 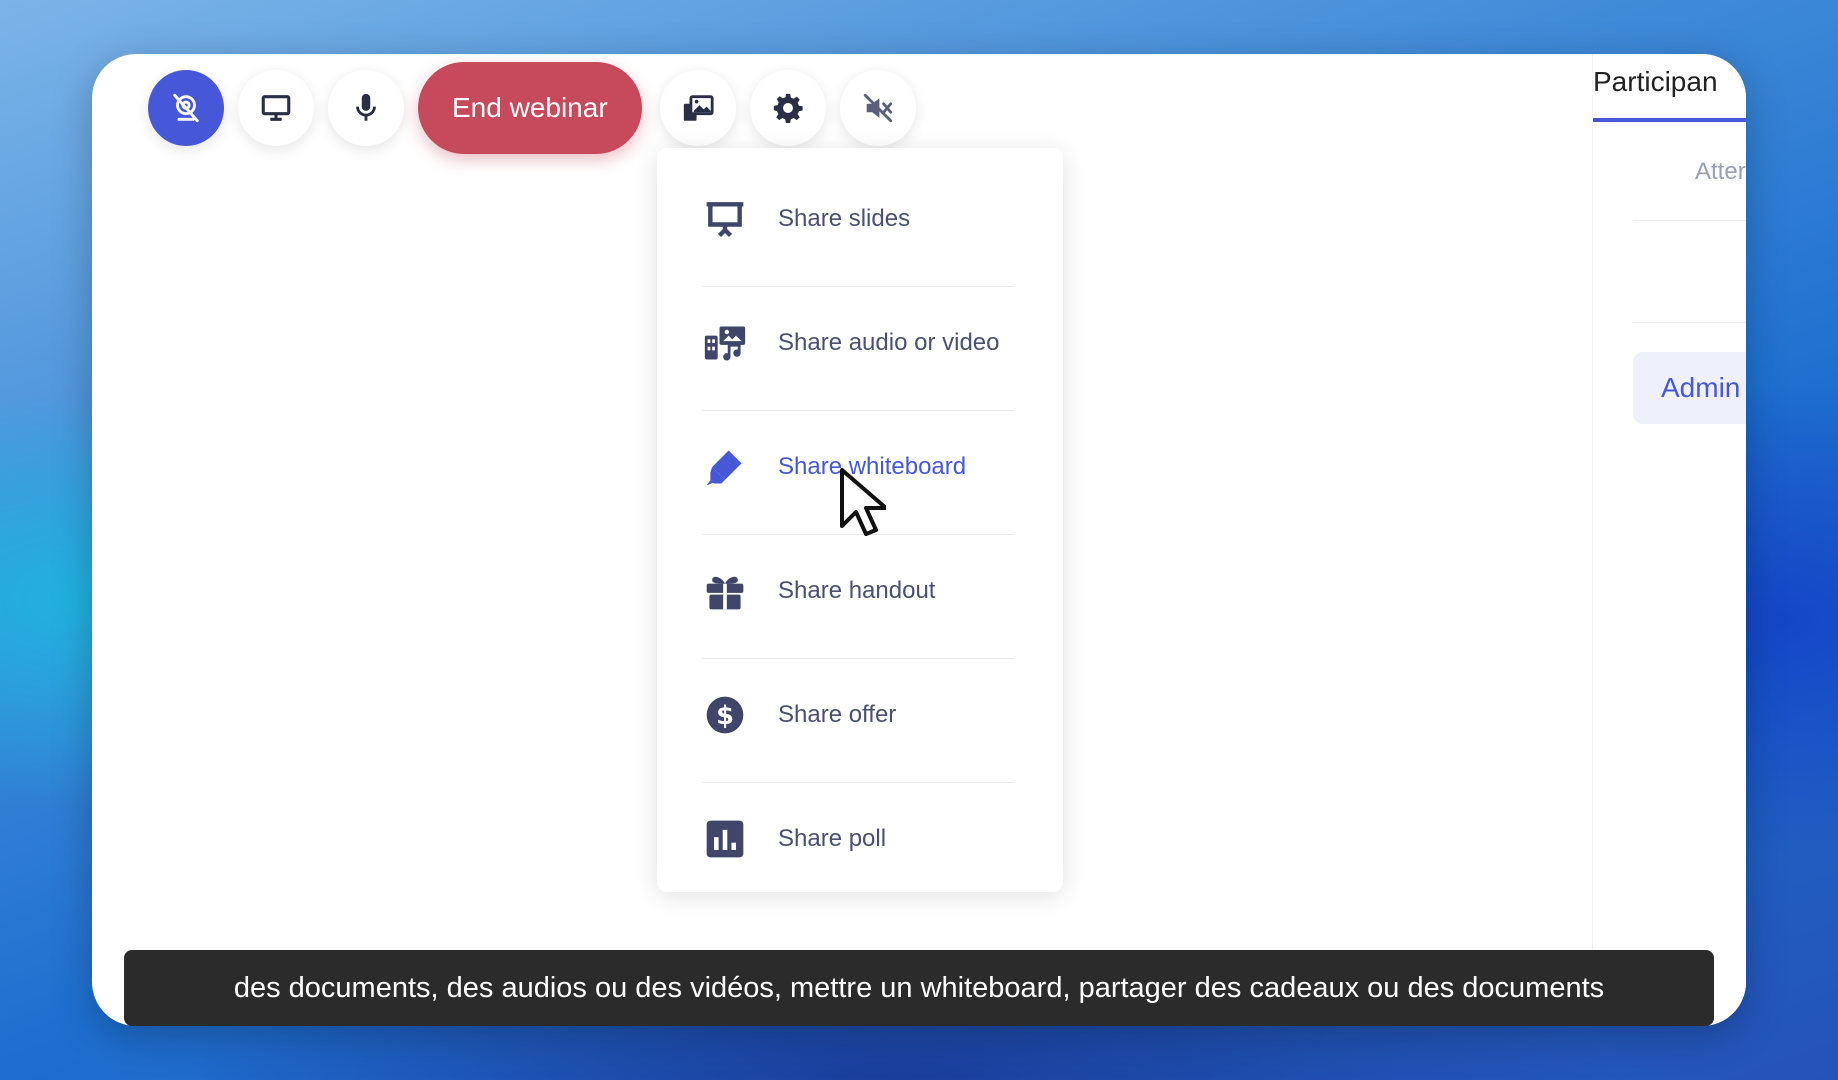 I want to click on active-tab-indicator, so click(x=1669, y=120).